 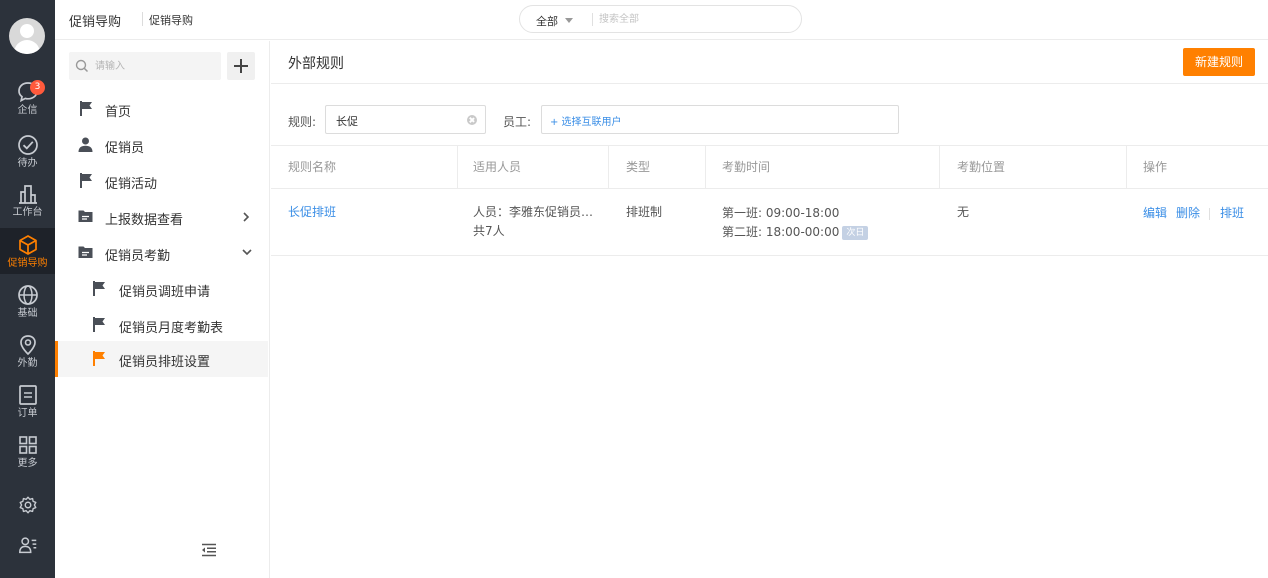 I want to click on add-button, so click(x=241, y=66).